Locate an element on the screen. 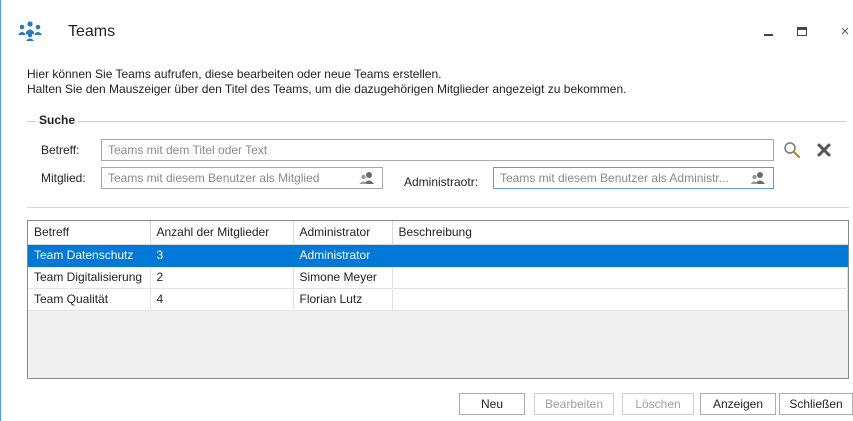  show-button: Anzeigen is located at coordinates (738, 404).